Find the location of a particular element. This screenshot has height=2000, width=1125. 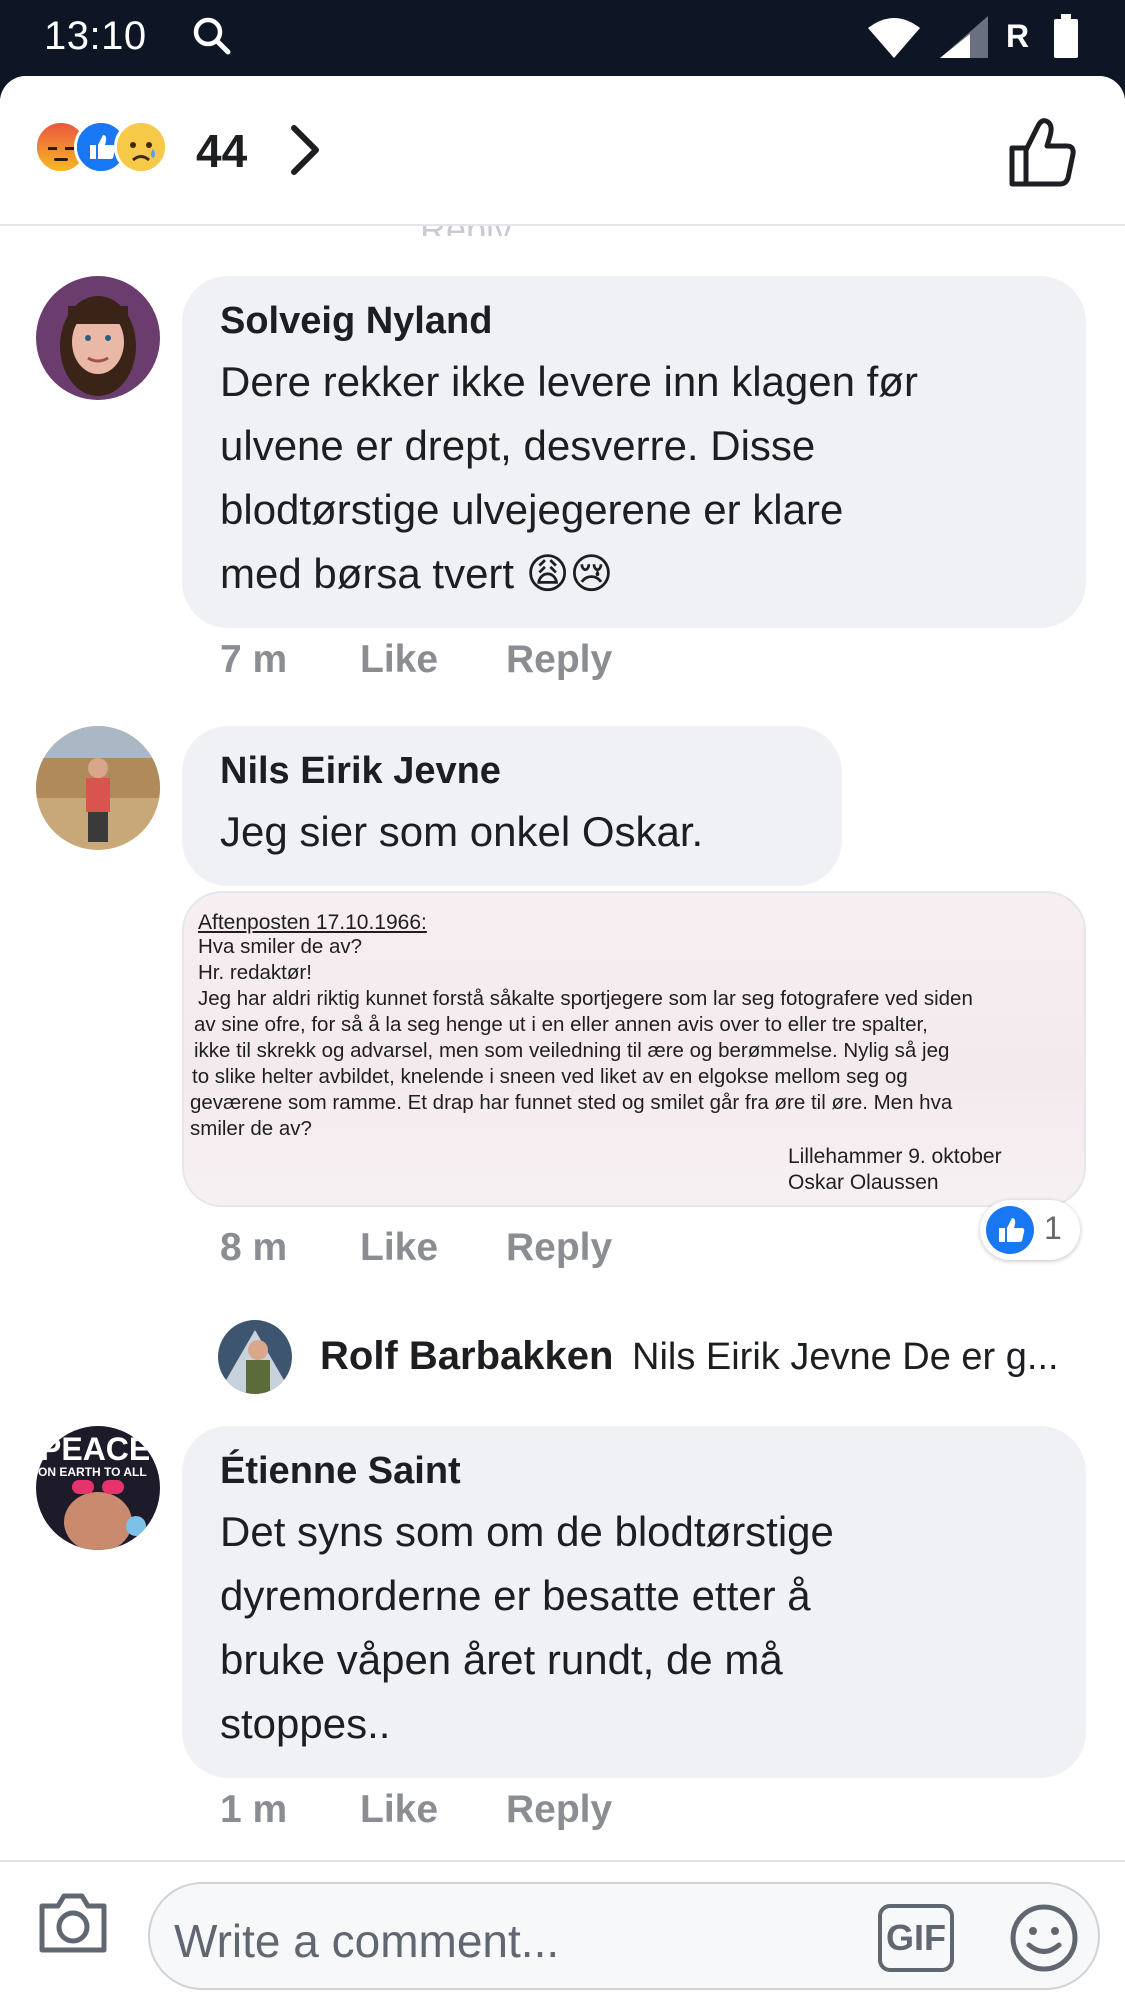

chevron-right-icon is located at coordinates (304, 152).